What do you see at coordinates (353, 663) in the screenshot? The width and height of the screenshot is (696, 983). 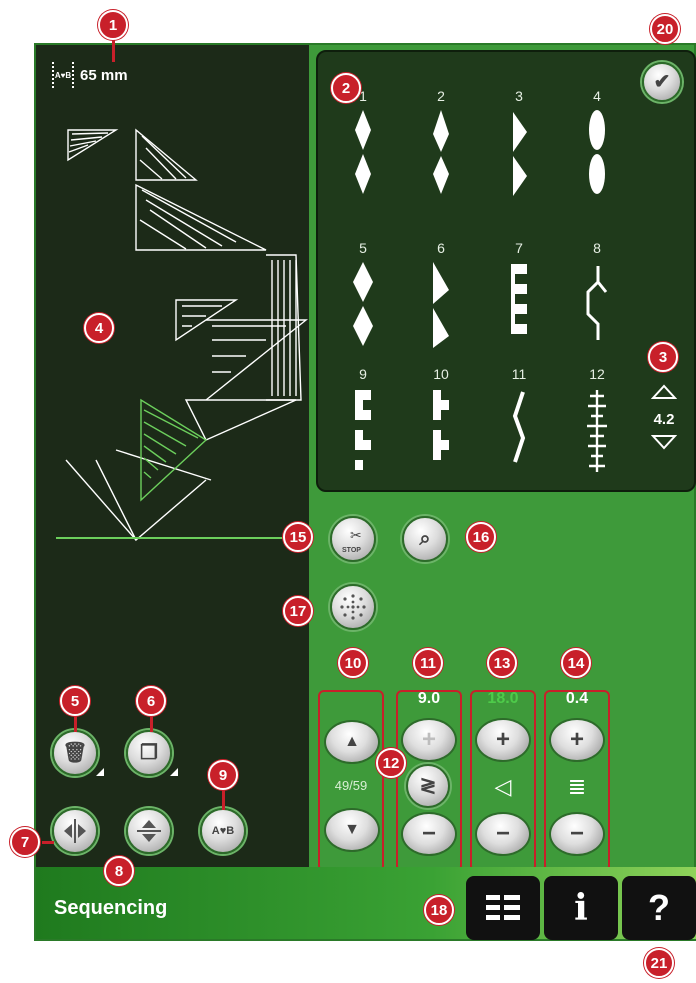 I see `callout-10: 10` at bounding box center [353, 663].